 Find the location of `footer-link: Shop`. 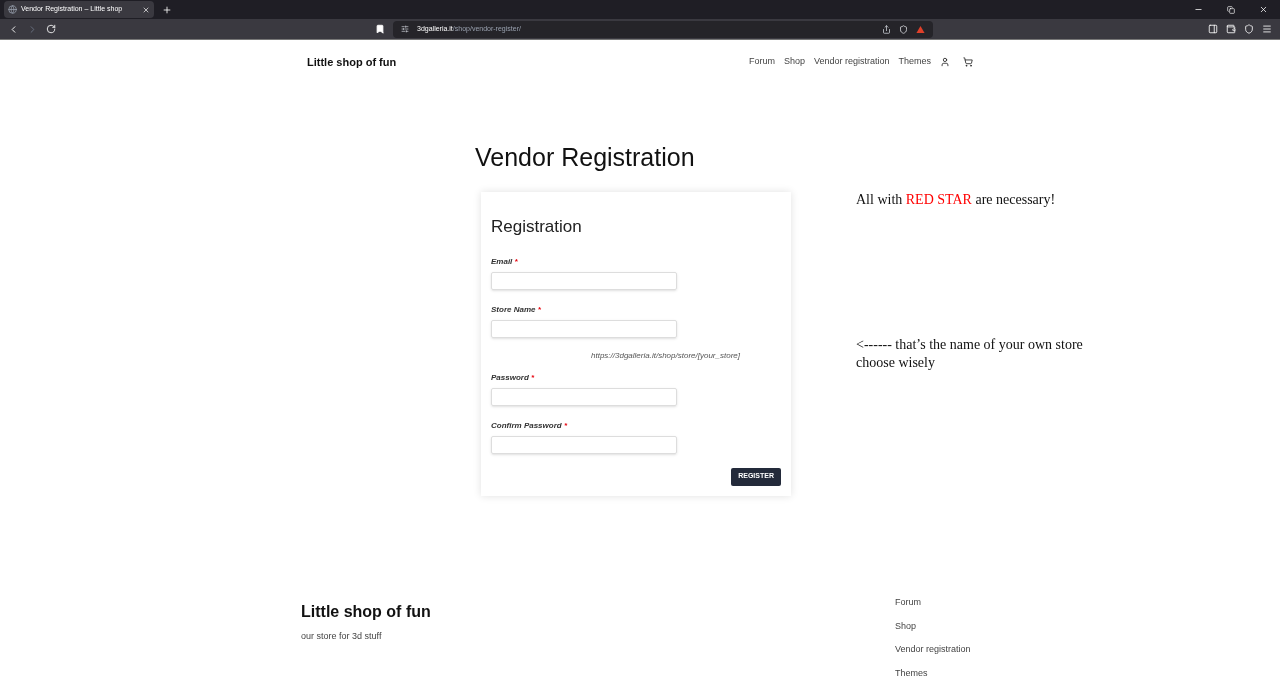

footer-link: Shop is located at coordinates (937, 626).